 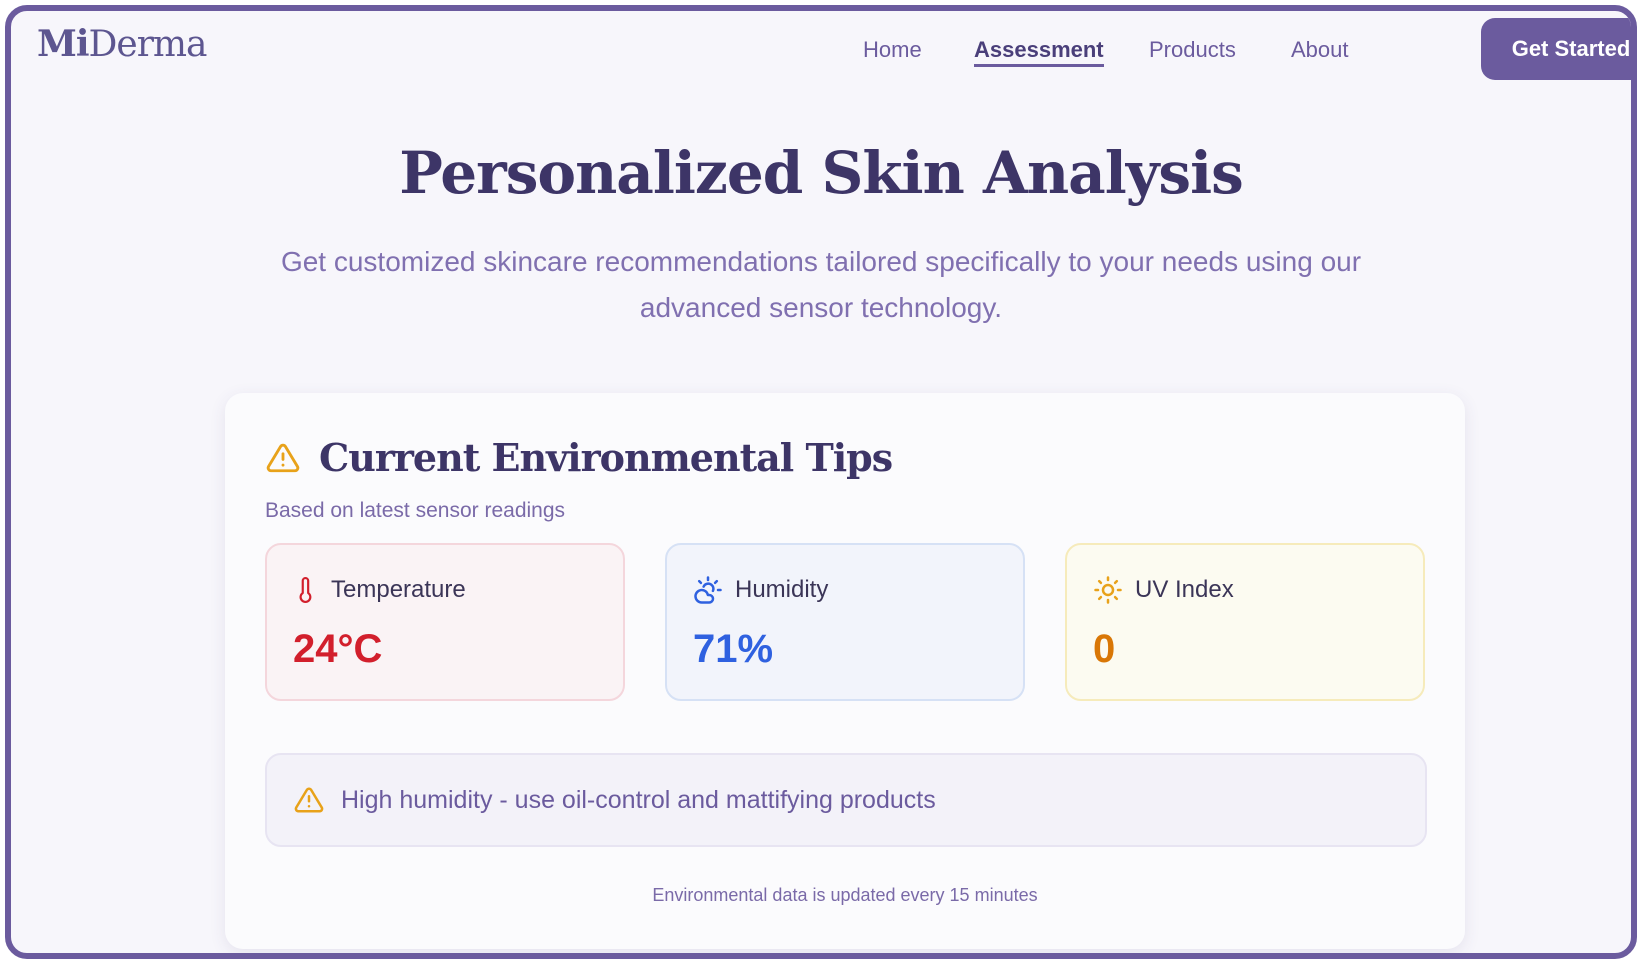 I want to click on logo-prefix: Mi, so click(x=63, y=44).